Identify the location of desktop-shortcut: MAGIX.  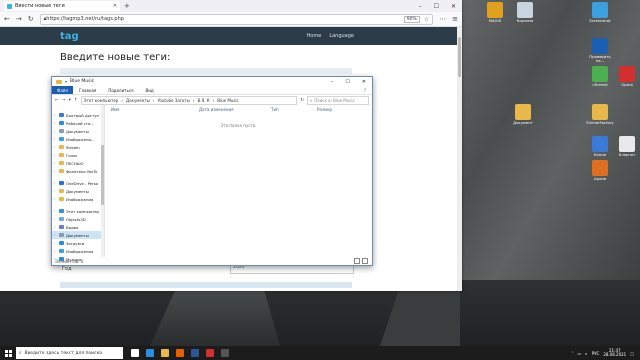
(495, 12).